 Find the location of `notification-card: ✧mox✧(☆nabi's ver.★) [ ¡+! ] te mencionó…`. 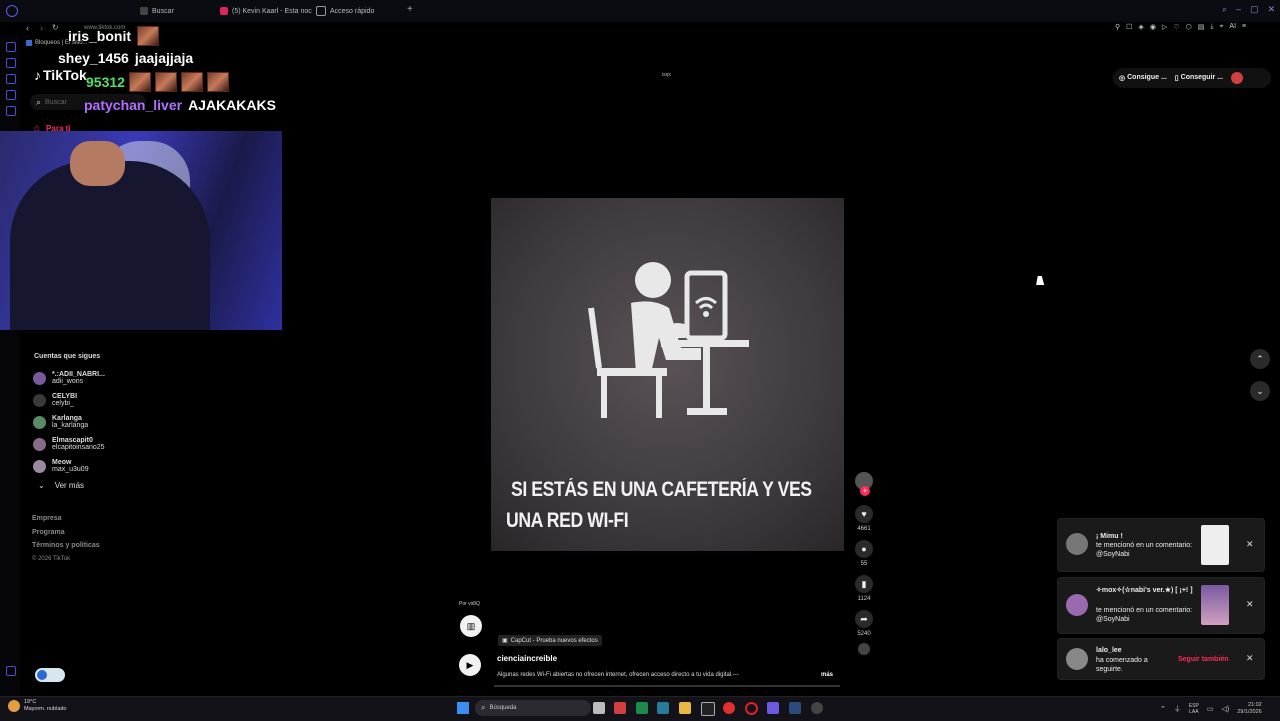

notification-card: ✧mox✧(☆nabi's ver.★) [ ¡+! ] te mencionó… is located at coordinates (1161, 605).